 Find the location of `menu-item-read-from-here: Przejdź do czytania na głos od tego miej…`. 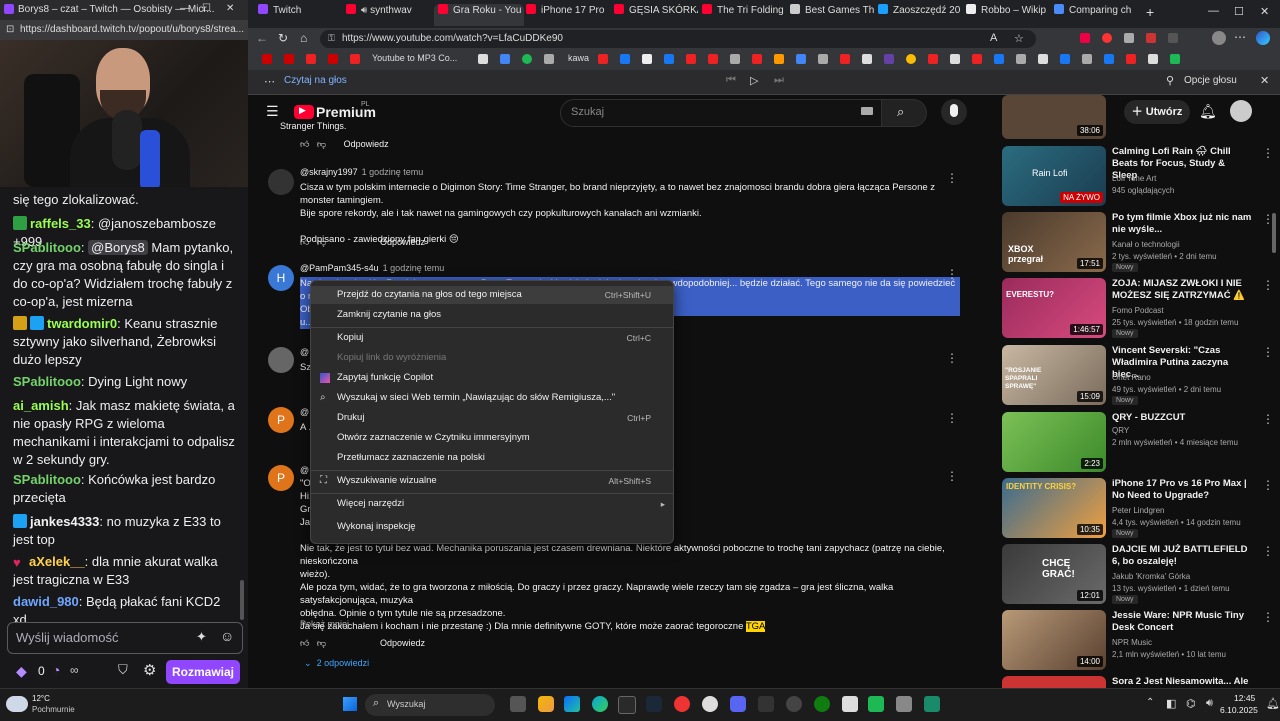

menu-item-read-from-here: Przejdź do czytania na głos od tego miej… is located at coordinates (492, 295).